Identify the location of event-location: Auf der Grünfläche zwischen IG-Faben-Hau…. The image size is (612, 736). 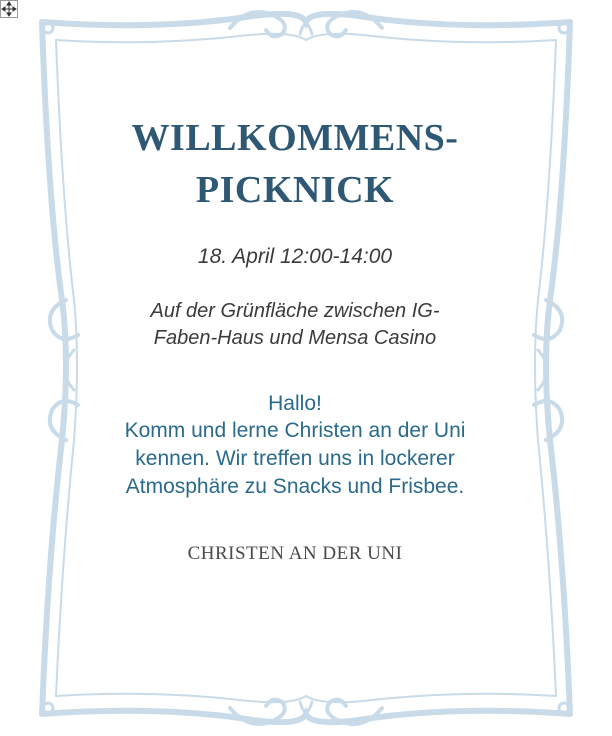
(295, 324).